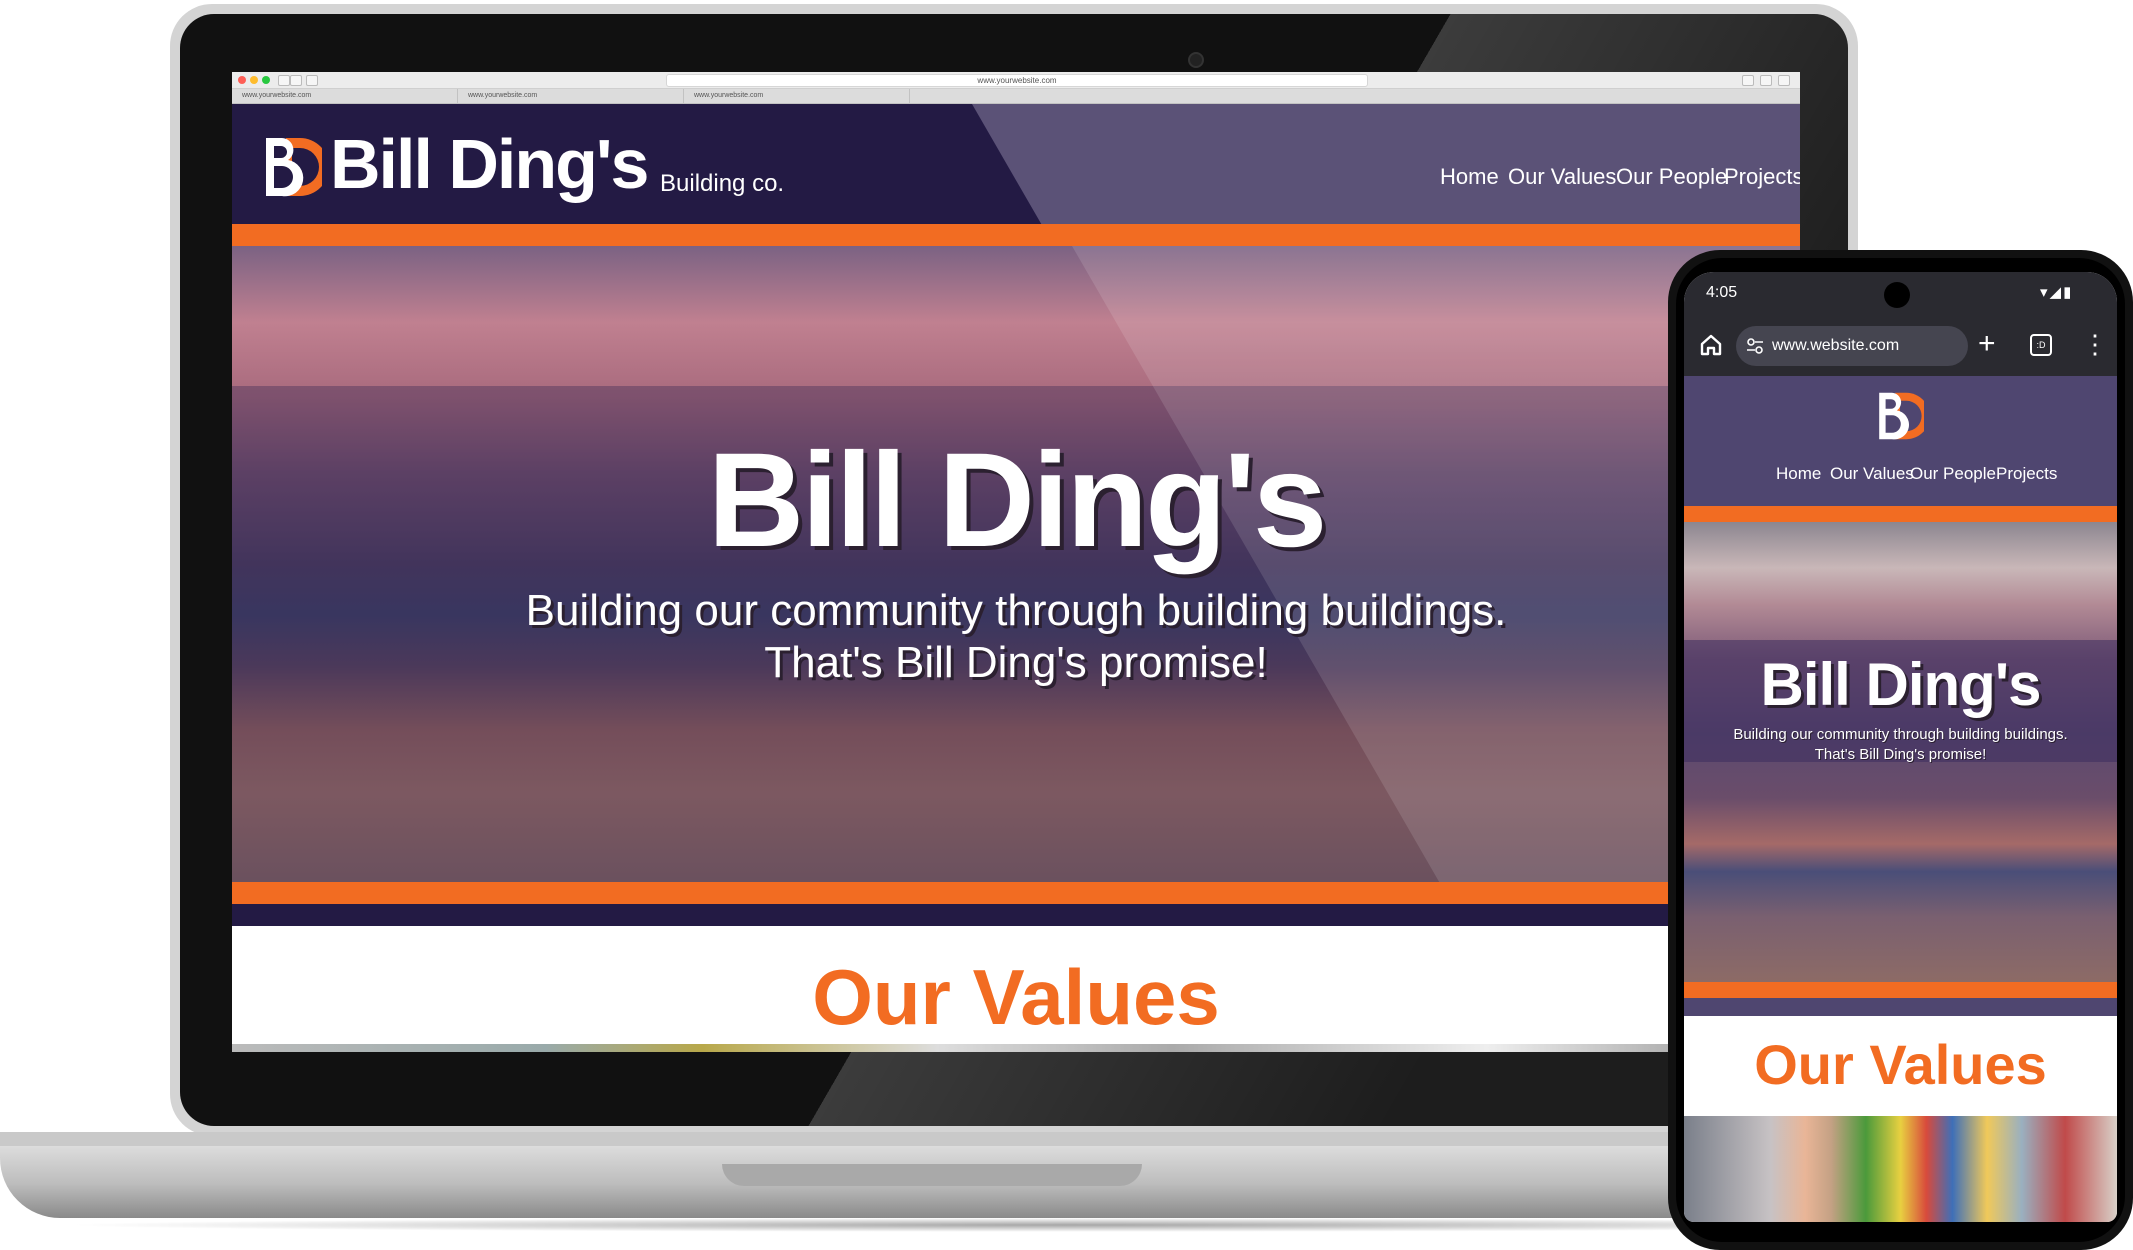 This screenshot has height=1250, width=2133. Describe the element at coordinates (1836, 345) in the screenshot. I see `url-text: www.website.com` at that location.